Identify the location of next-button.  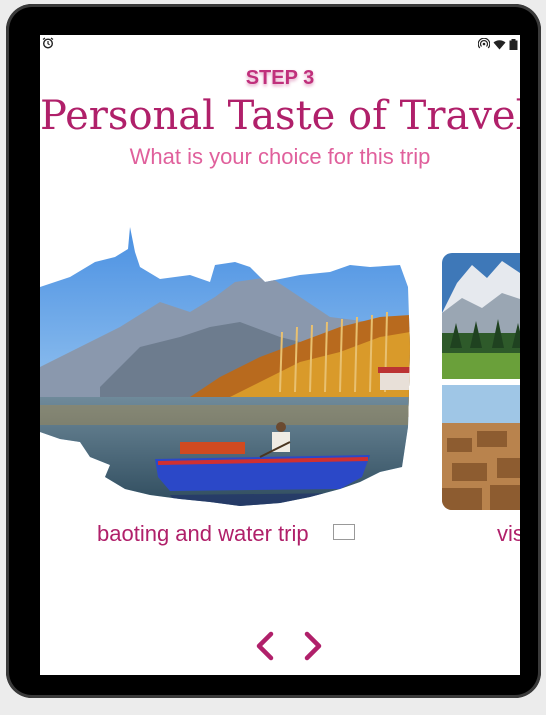
(313, 648).